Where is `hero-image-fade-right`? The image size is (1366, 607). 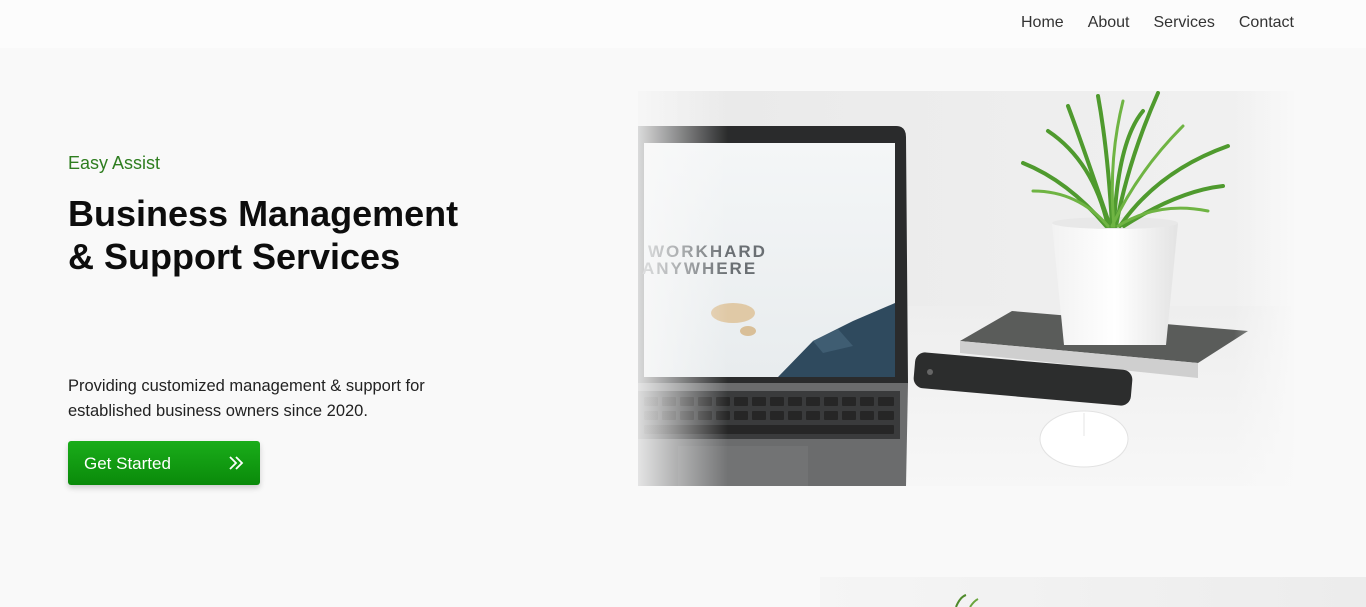 hero-image-fade-right is located at coordinates (1264, 288).